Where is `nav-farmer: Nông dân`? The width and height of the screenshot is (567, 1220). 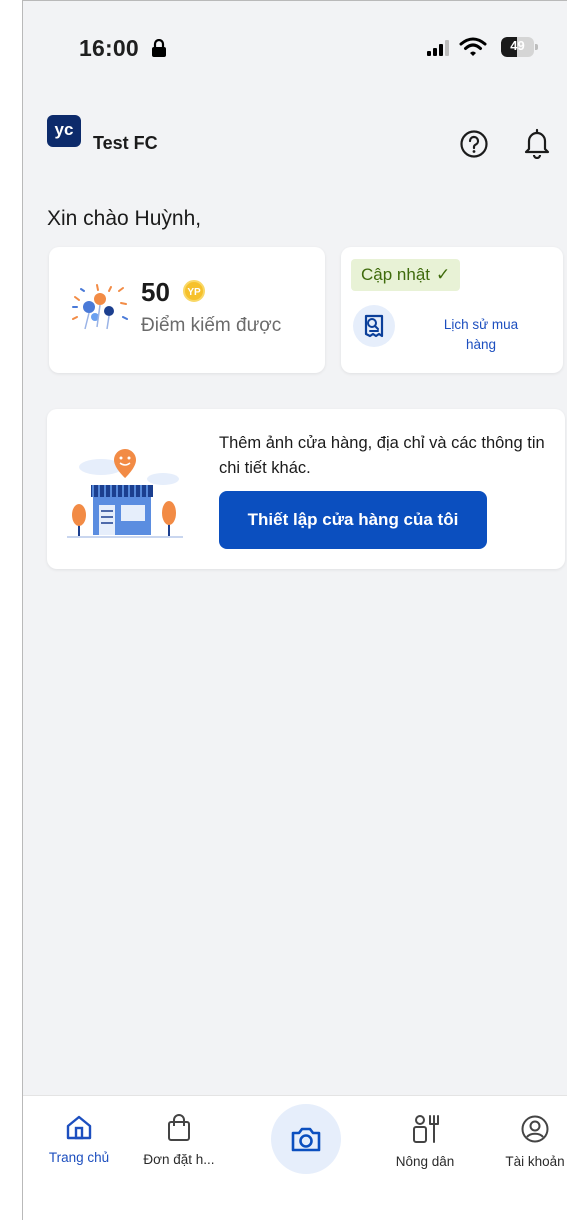
nav-farmer: Nông dân is located at coordinates (425, 1141).